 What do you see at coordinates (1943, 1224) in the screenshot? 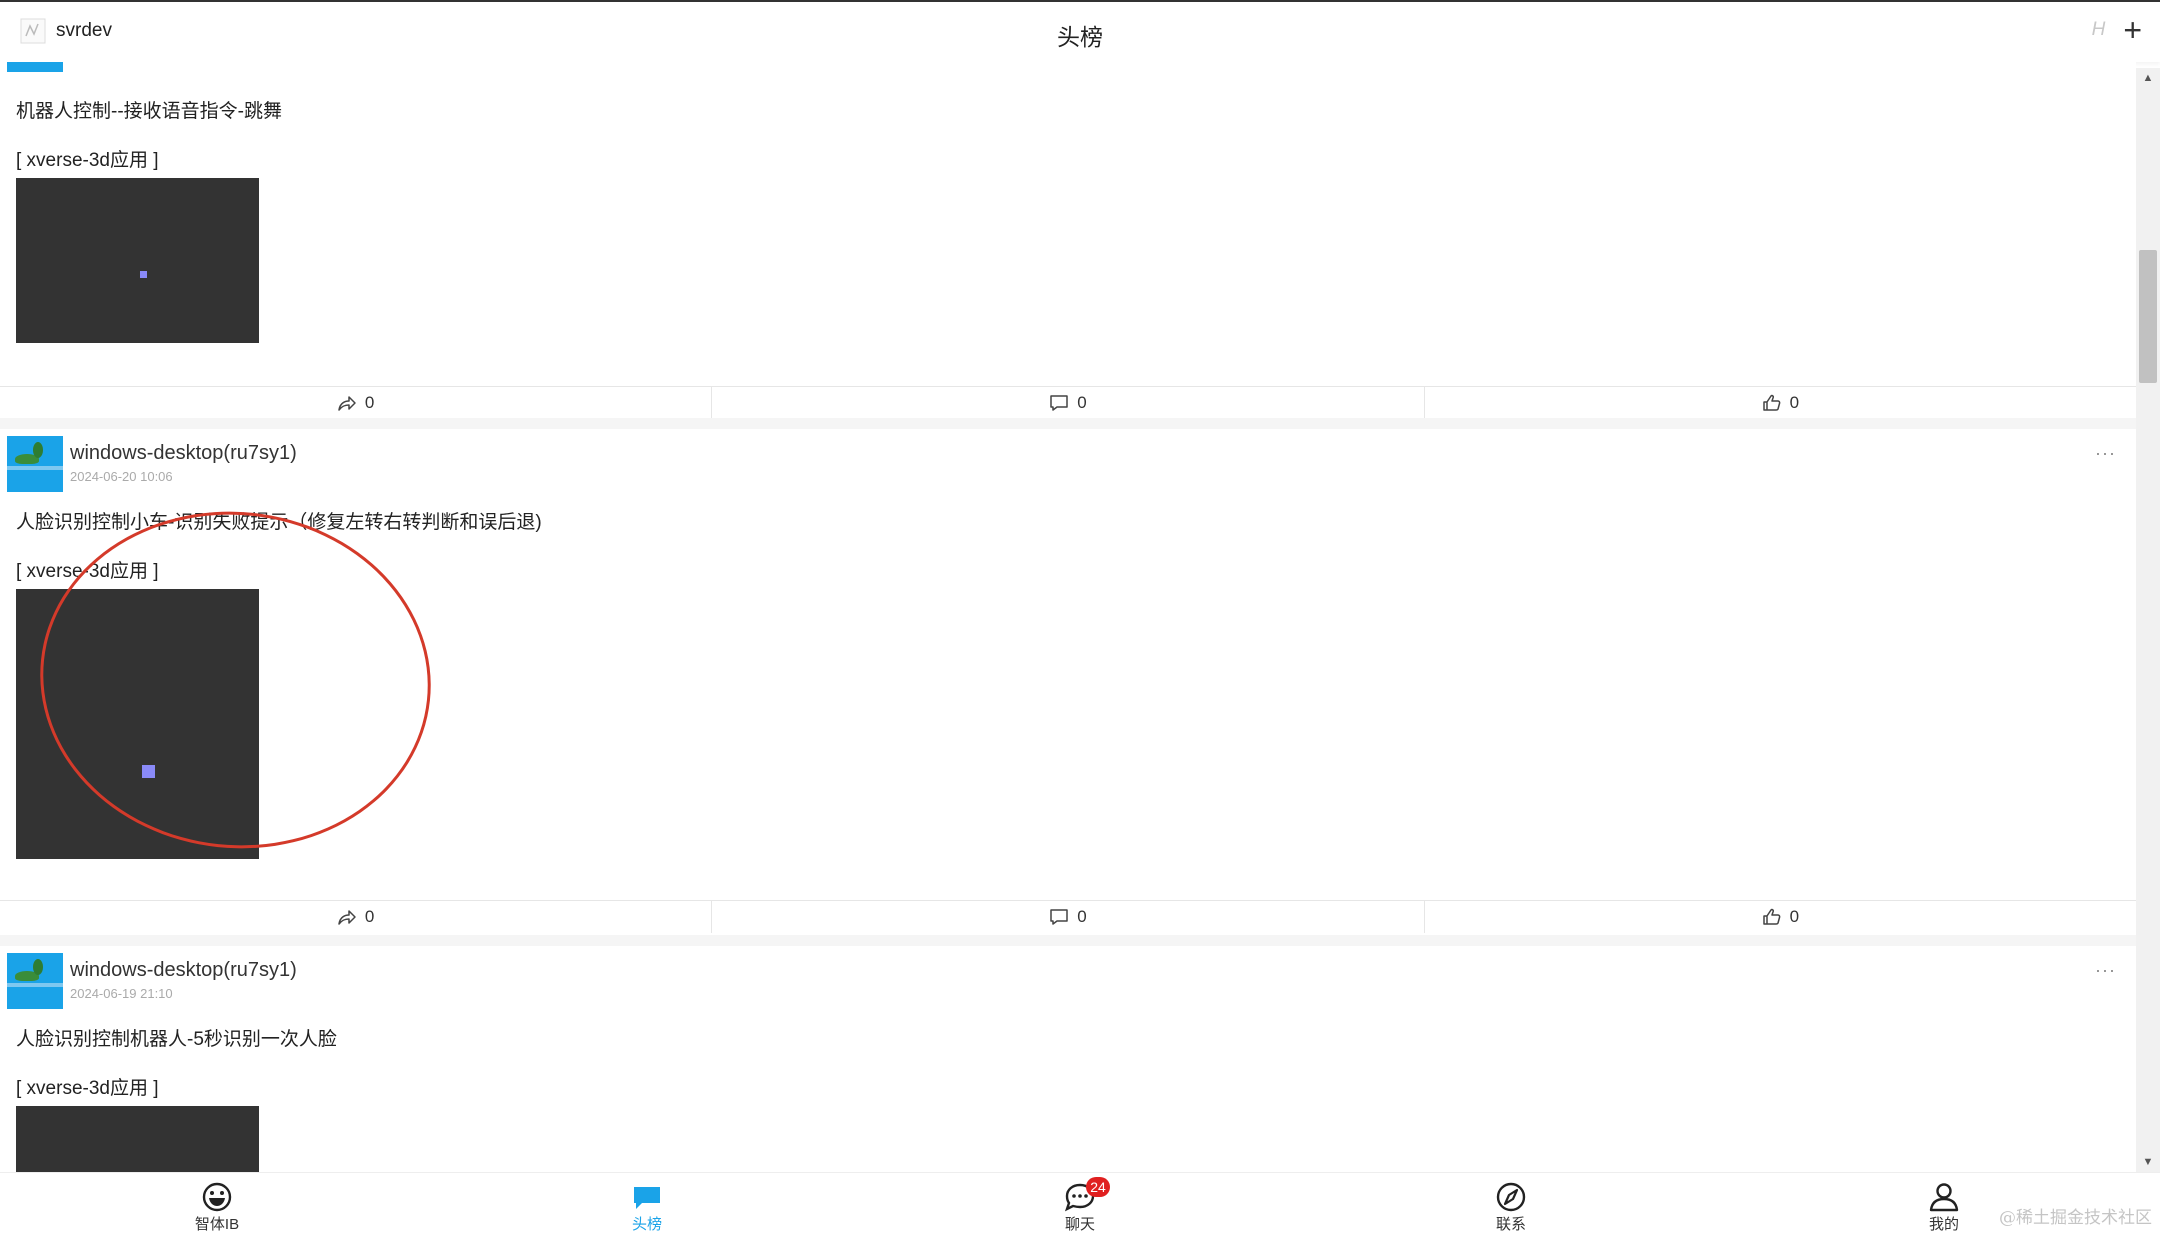
I see `nav-label: 我的` at bounding box center [1943, 1224].